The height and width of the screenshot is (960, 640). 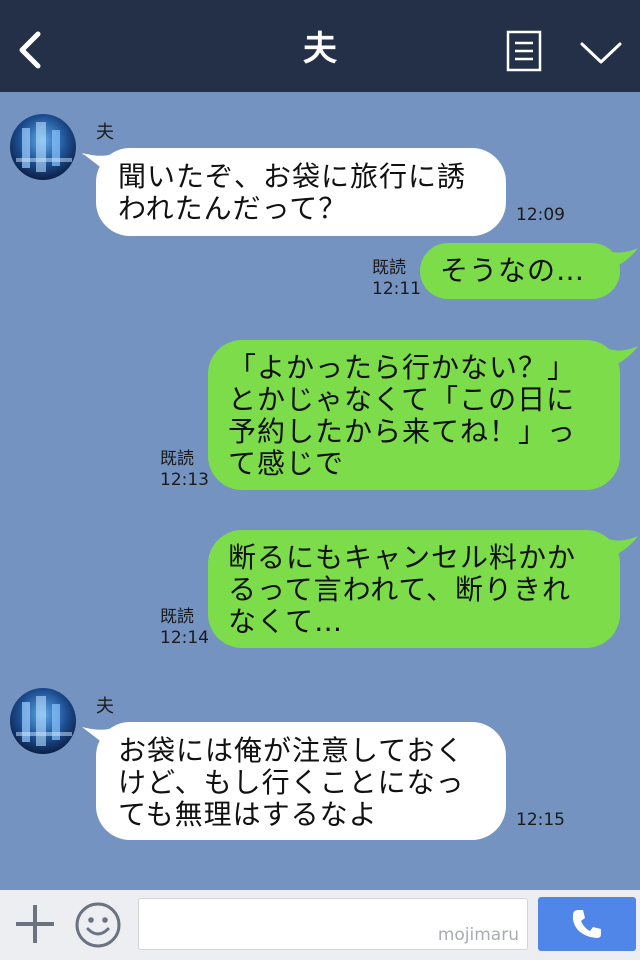 I want to click on phone-icon, so click(x=586, y=924).